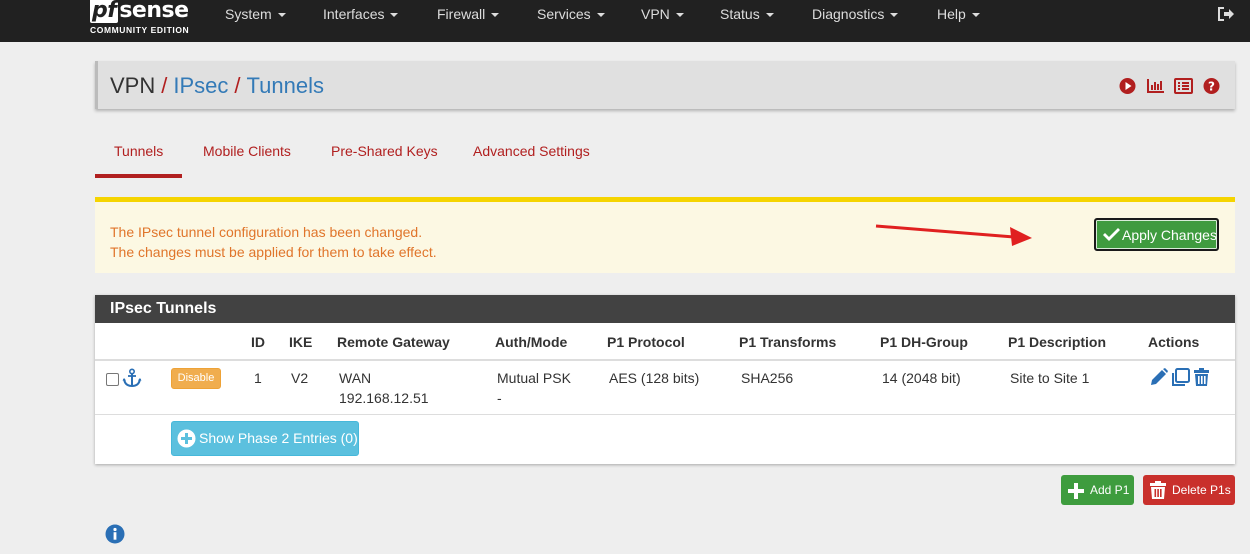 The width and height of the screenshot is (1250, 554). What do you see at coordinates (531, 342) in the screenshot?
I see `col-header-auth-mode: Auth/Mode` at bounding box center [531, 342].